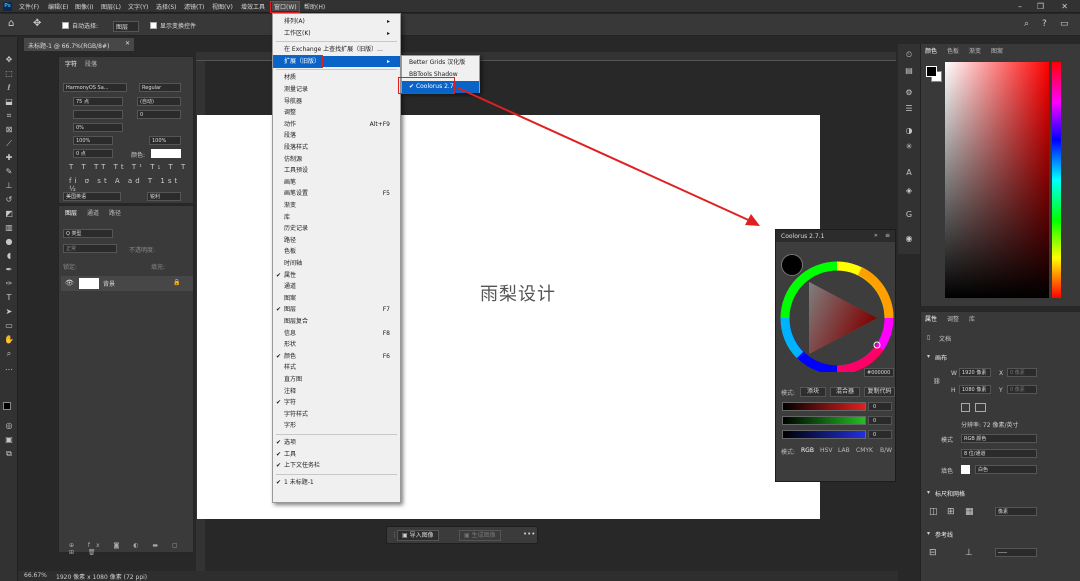 This screenshot has width=1080, height=581. Describe the element at coordinates (807, 450) in the screenshot. I see `tab-rgb: RGB` at that location.